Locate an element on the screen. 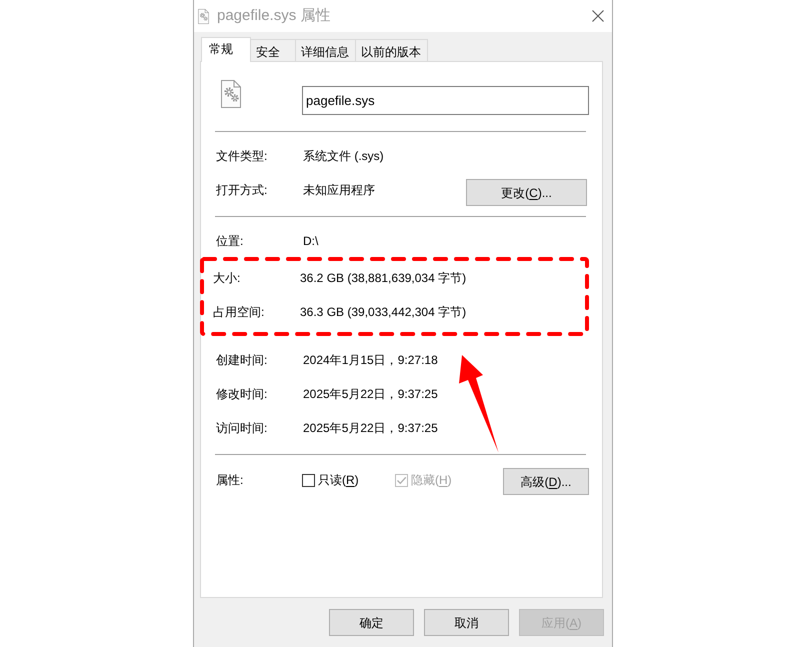 This screenshot has height=647, width=803. field-value: 36.3 GB (39,033,442,304 字节) is located at coordinates (383, 312).